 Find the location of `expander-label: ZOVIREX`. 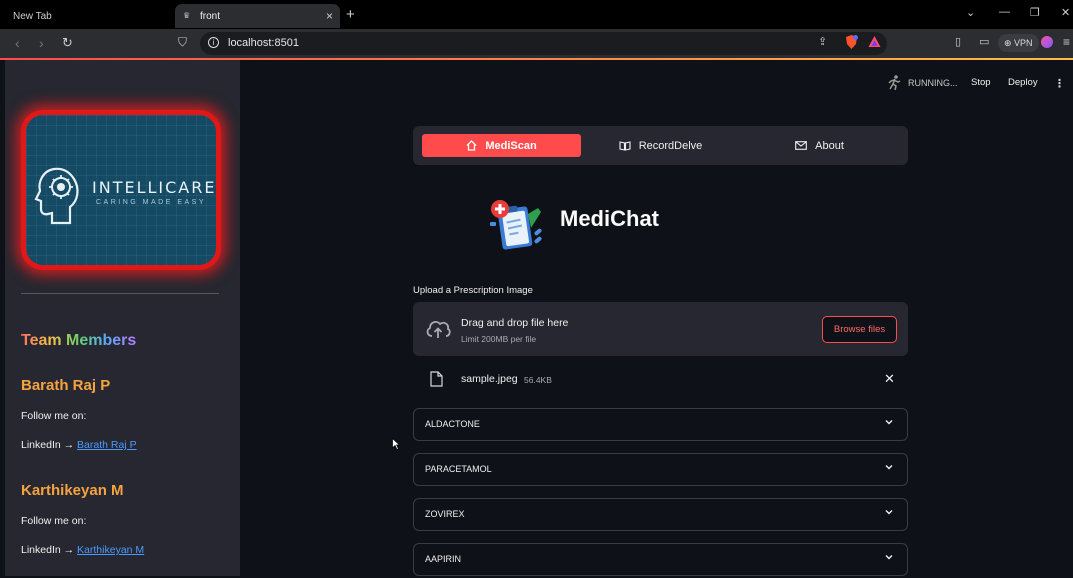

expander-label: ZOVIREX is located at coordinates (445, 514).